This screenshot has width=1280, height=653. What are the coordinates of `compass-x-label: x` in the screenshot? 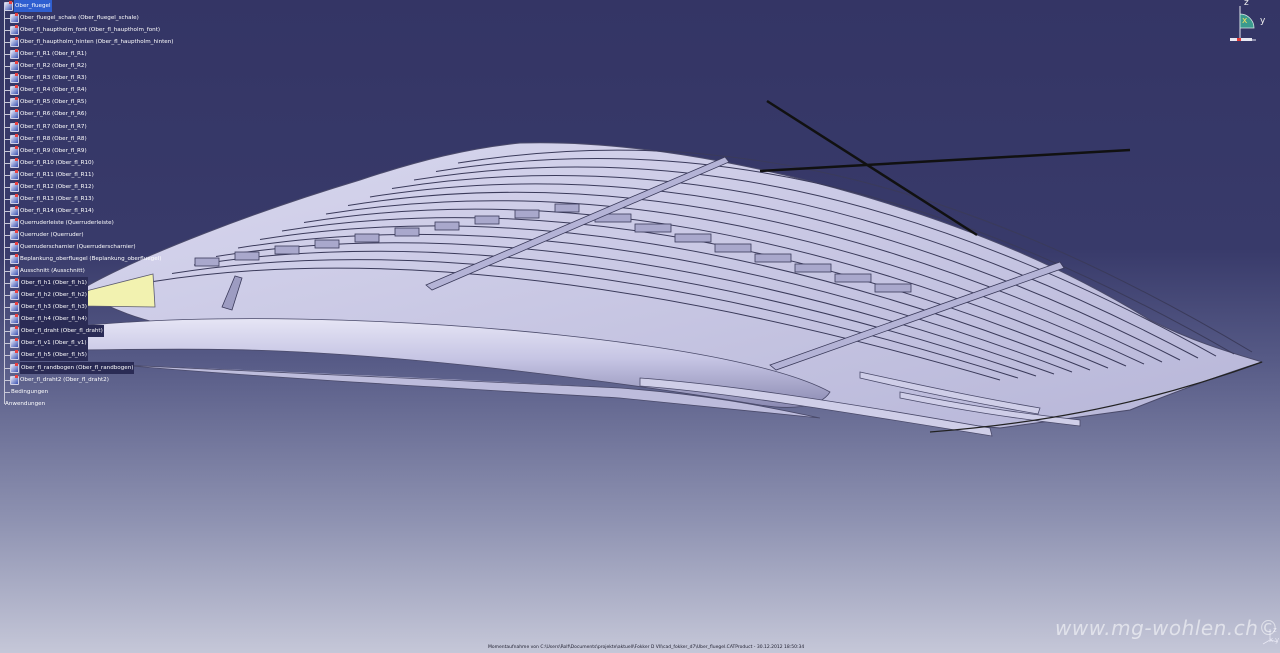 It's located at (1245, 21).